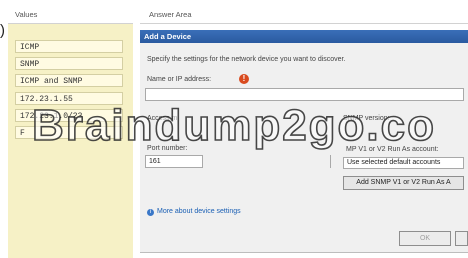 The width and height of the screenshot is (468, 258). Describe the element at coordinates (403, 163) in the screenshot. I see `run-as-account-select: Use selected default accounts` at that location.